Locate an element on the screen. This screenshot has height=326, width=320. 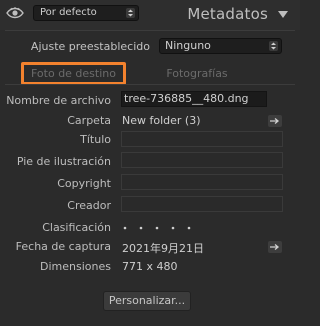
folder-label: Carpeta is located at coordinates (89, 120).